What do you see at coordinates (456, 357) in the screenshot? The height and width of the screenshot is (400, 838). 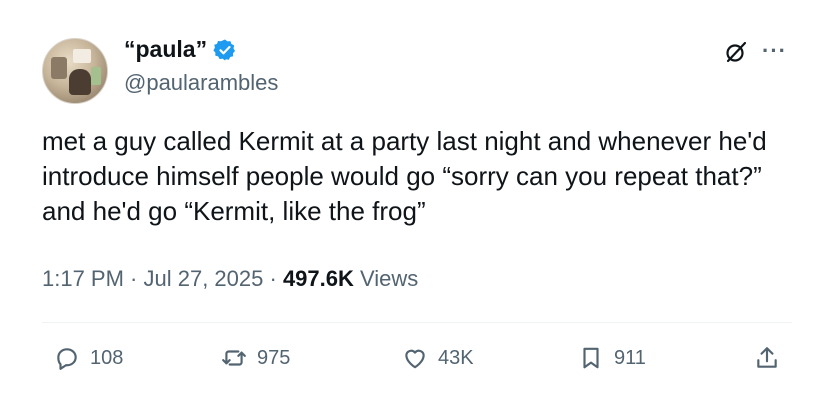 I see `like-count: 43K` at bounding box center [456, 357].